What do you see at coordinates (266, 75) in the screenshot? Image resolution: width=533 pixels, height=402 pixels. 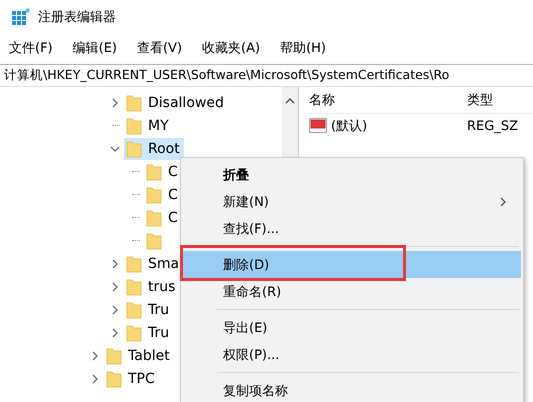 I see `address-bar: 计算机\HKEY_CURRENT_USER\Software\Microsoft\SystemCertificates\Ro` at bounding box center [266, 75].